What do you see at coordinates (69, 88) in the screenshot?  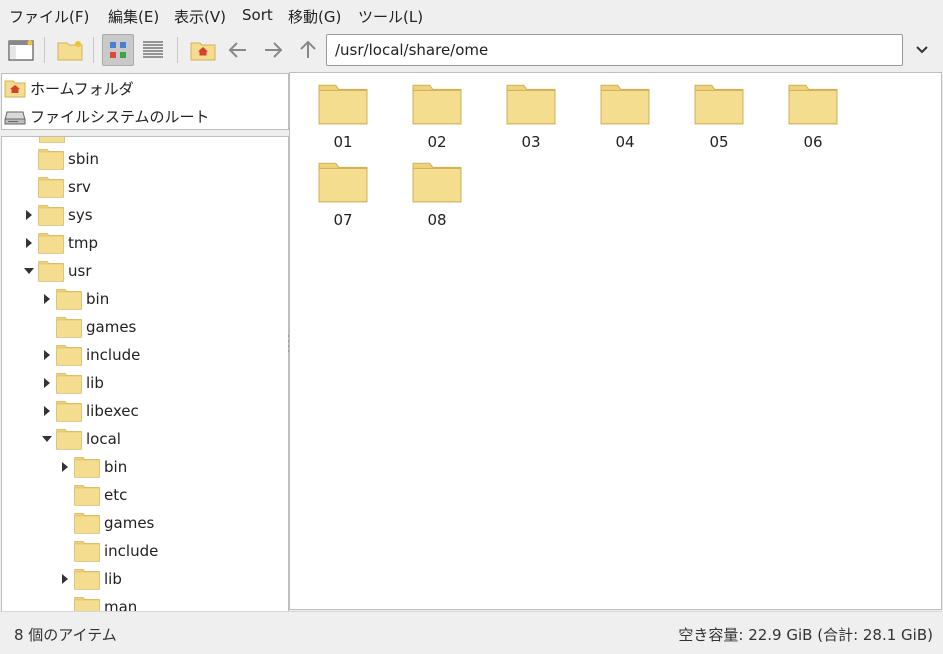 I see `place-item: ホームフォルダ` at bounding box center [69, 88].